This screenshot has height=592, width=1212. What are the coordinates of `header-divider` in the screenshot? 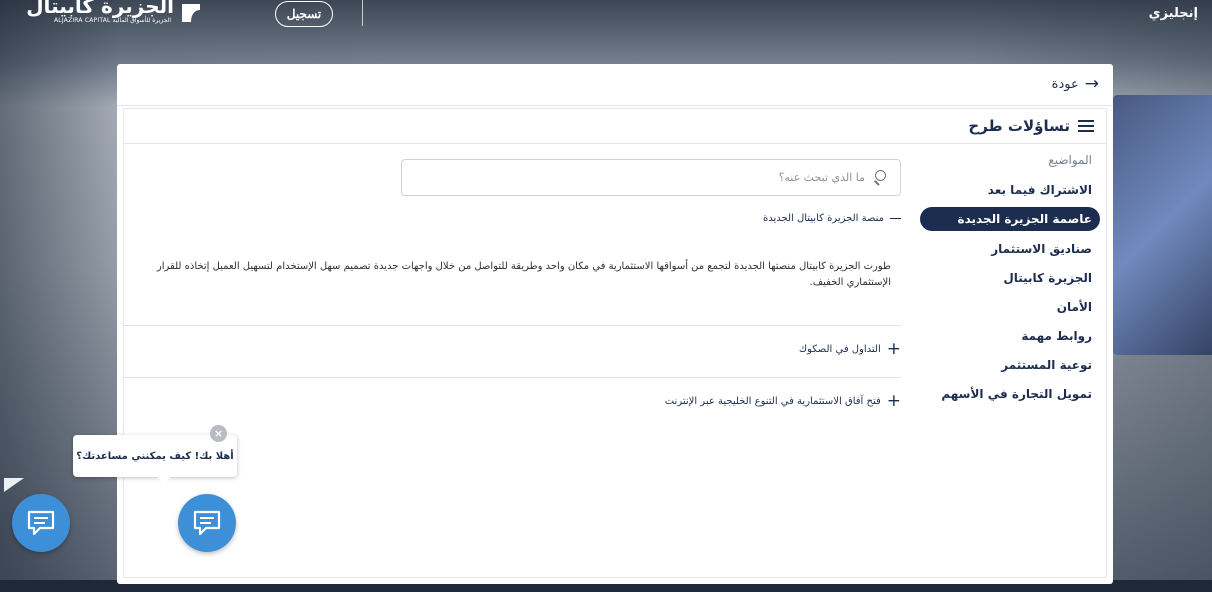 It's located at (362, 13).